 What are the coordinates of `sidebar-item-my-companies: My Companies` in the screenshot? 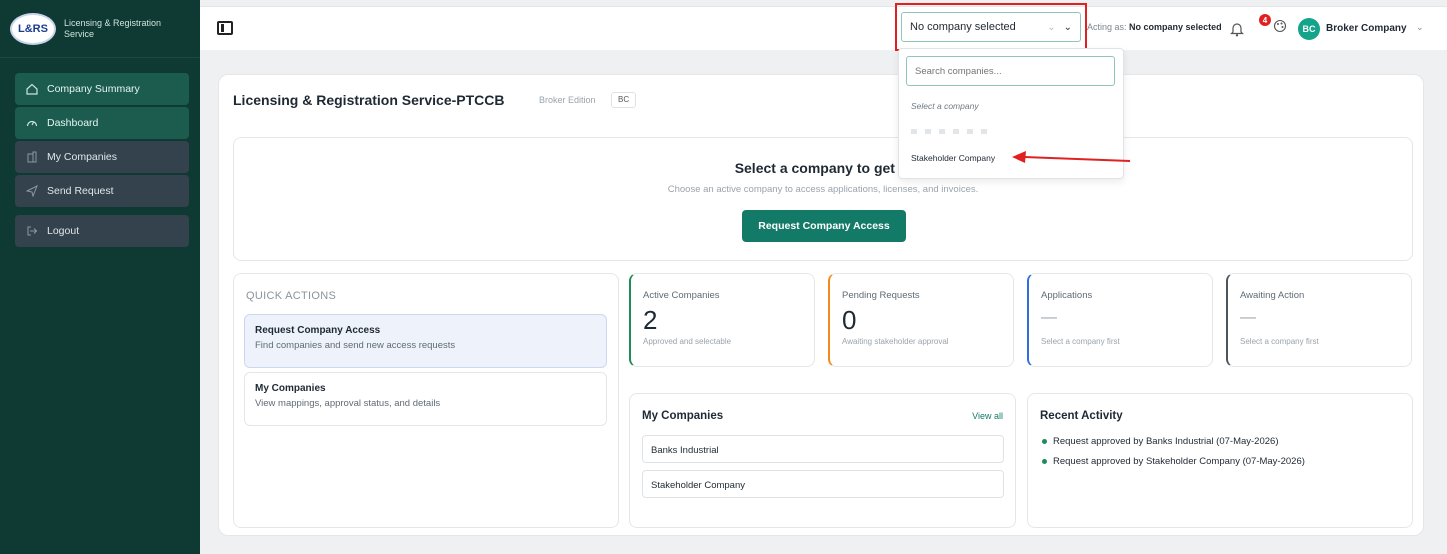 It's located at (102, 157).